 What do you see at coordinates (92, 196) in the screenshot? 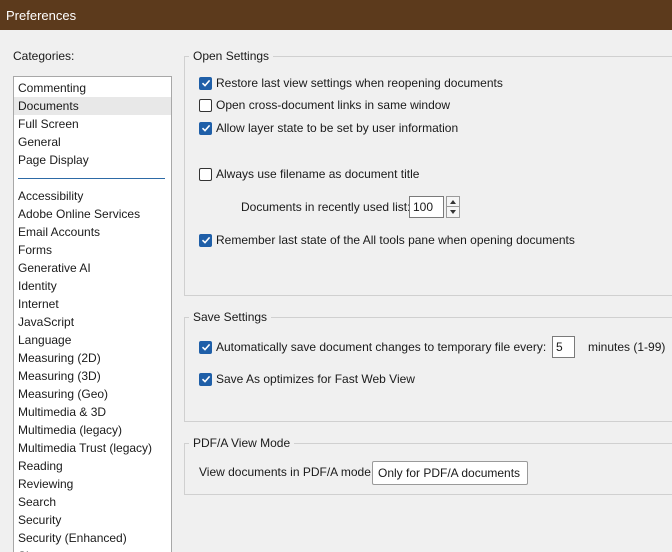
I see `category-item-accessibility: Accessibility` at bounding box center [92, 196].